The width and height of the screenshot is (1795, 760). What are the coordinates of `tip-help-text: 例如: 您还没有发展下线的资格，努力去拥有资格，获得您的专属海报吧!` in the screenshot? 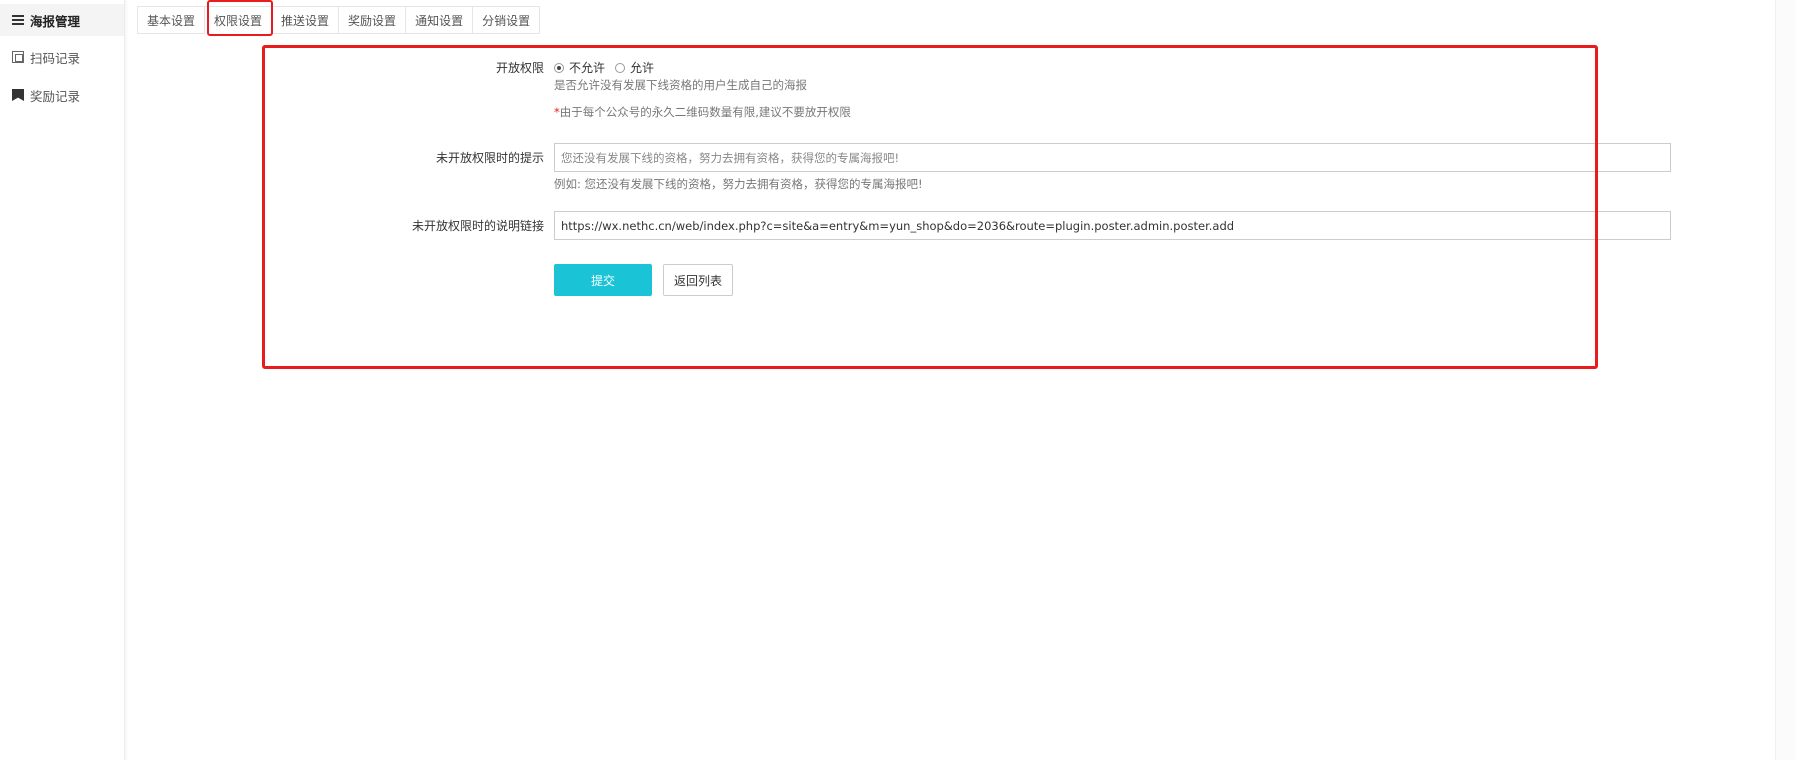 It's located at (738, 184).